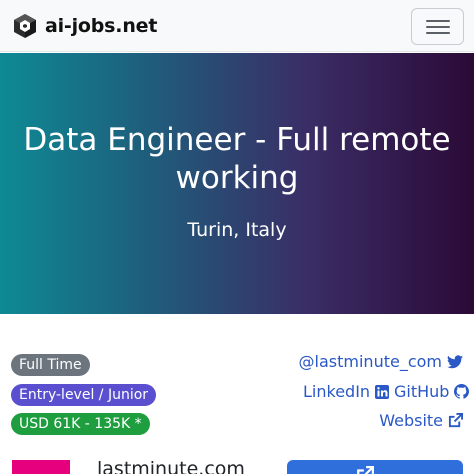 The image size is (474, 474). I want to click on linkedin-link-label: LinkedIn, so click(337, 391).